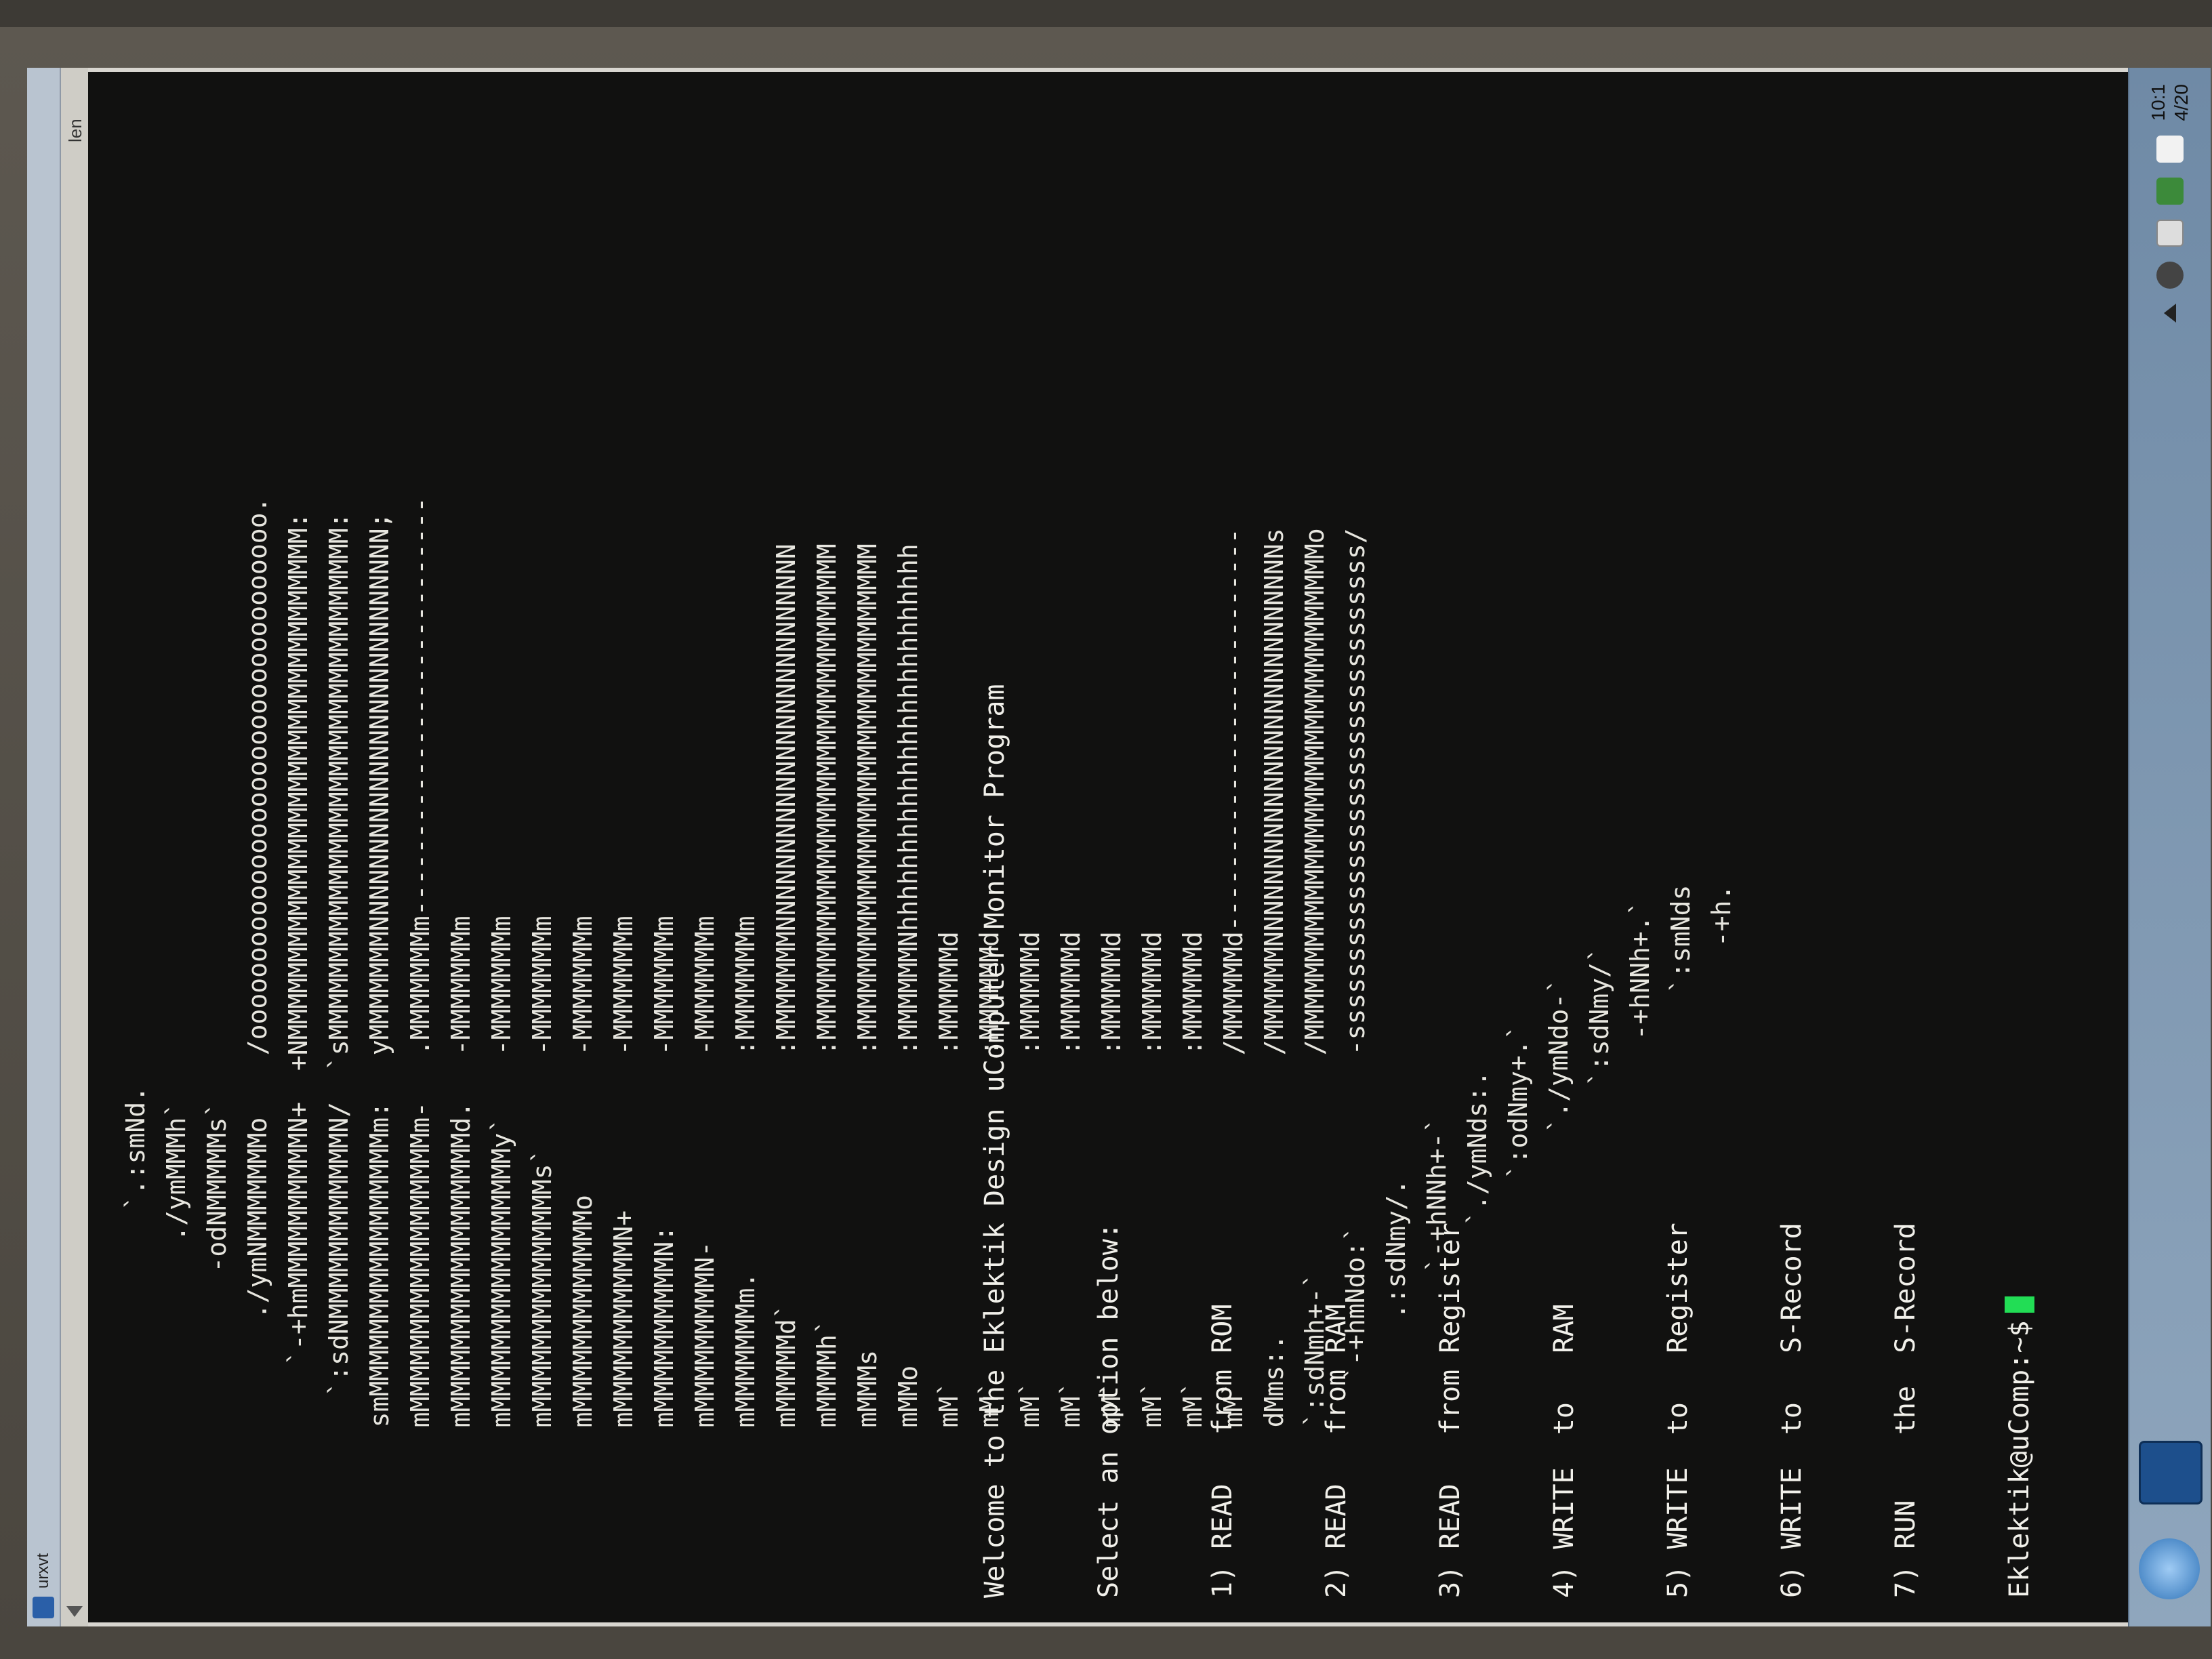 Image resolution: width=2212 pixels, height=1659 pixels. What do you see at coordinates (2170, 103) in the screenshot?
I see `taskbar-clock: 10:1 4/20` at bounding box center [2170, 103].